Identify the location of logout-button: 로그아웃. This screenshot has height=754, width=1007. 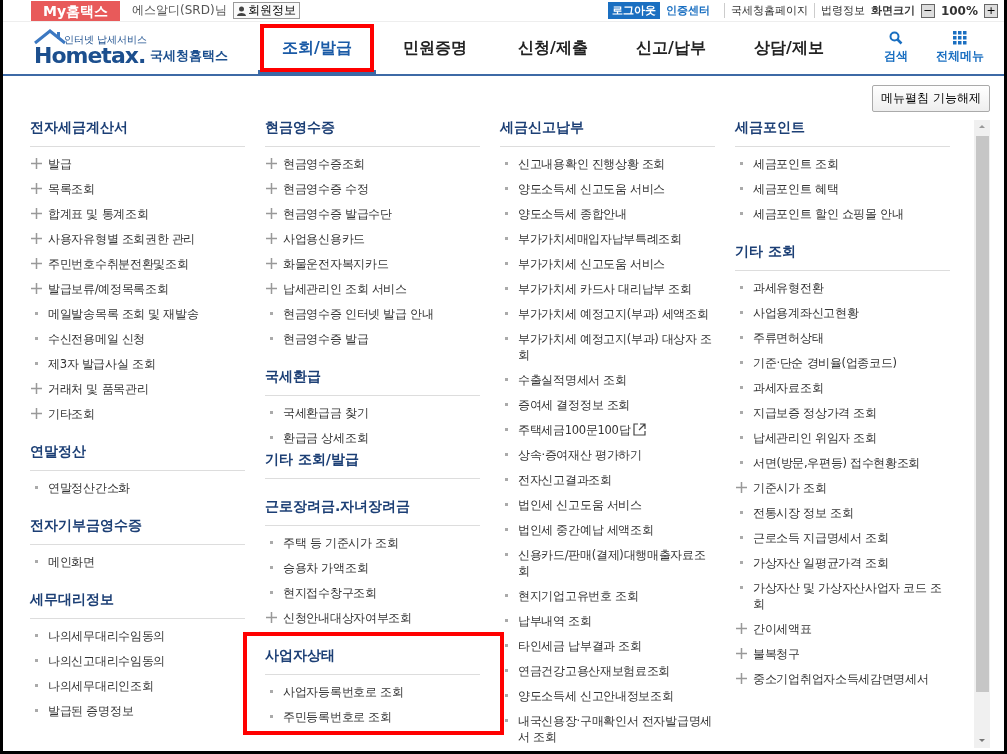
(633, 10).